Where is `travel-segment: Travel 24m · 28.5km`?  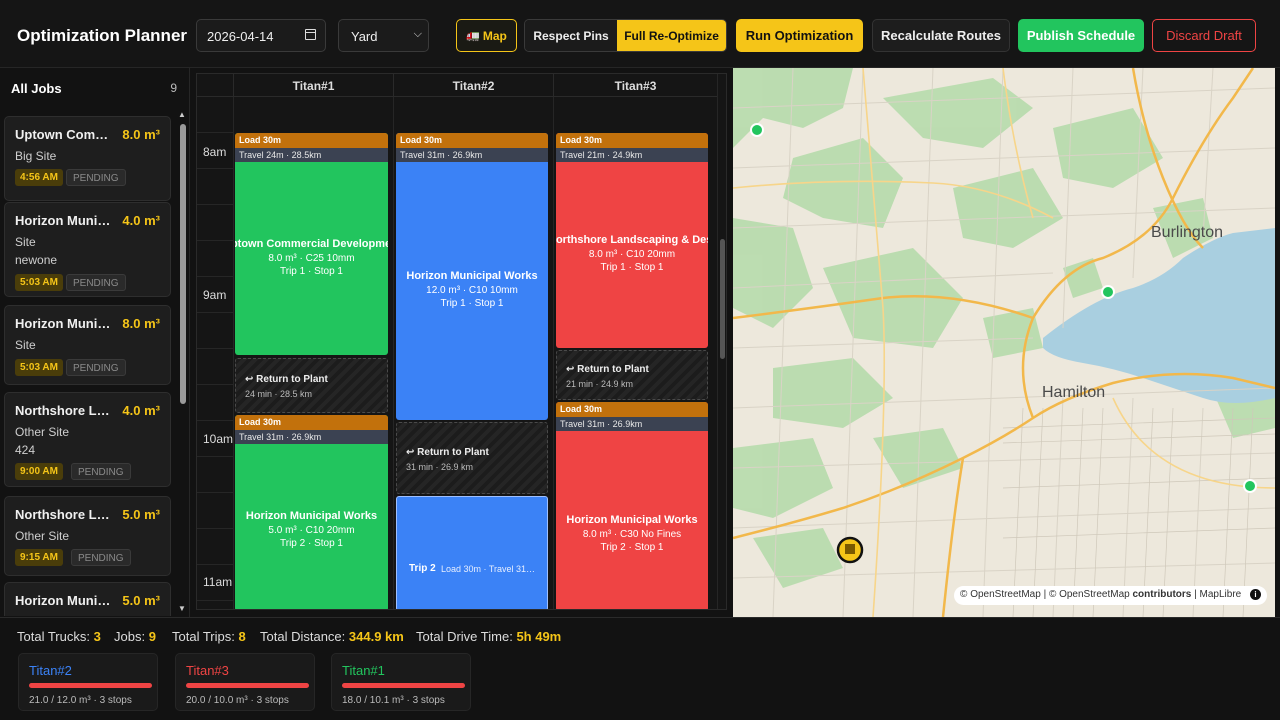
travel-segment: Travel 24m · 28.5km is located at coordinates (311, 155).